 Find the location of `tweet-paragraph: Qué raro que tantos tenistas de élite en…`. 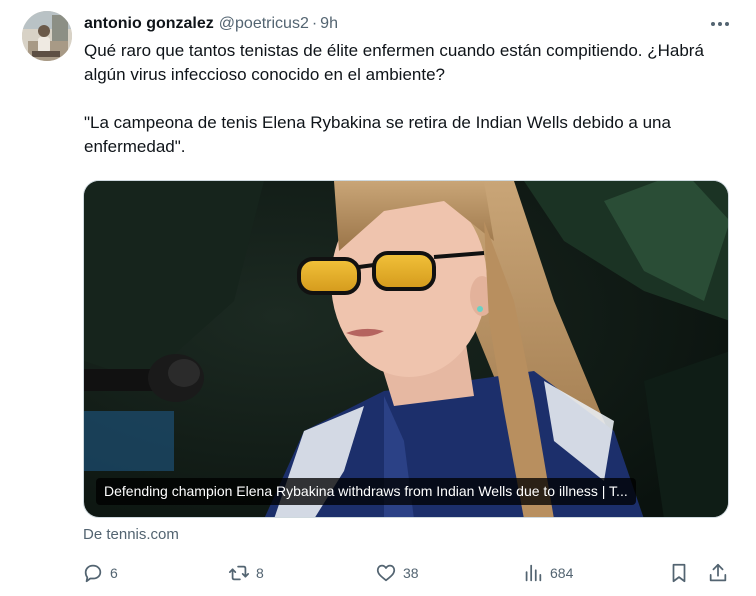

tweet-paragraph: Qué raro que tantos tenistas de élite en… is located at coordinates (394, 62).